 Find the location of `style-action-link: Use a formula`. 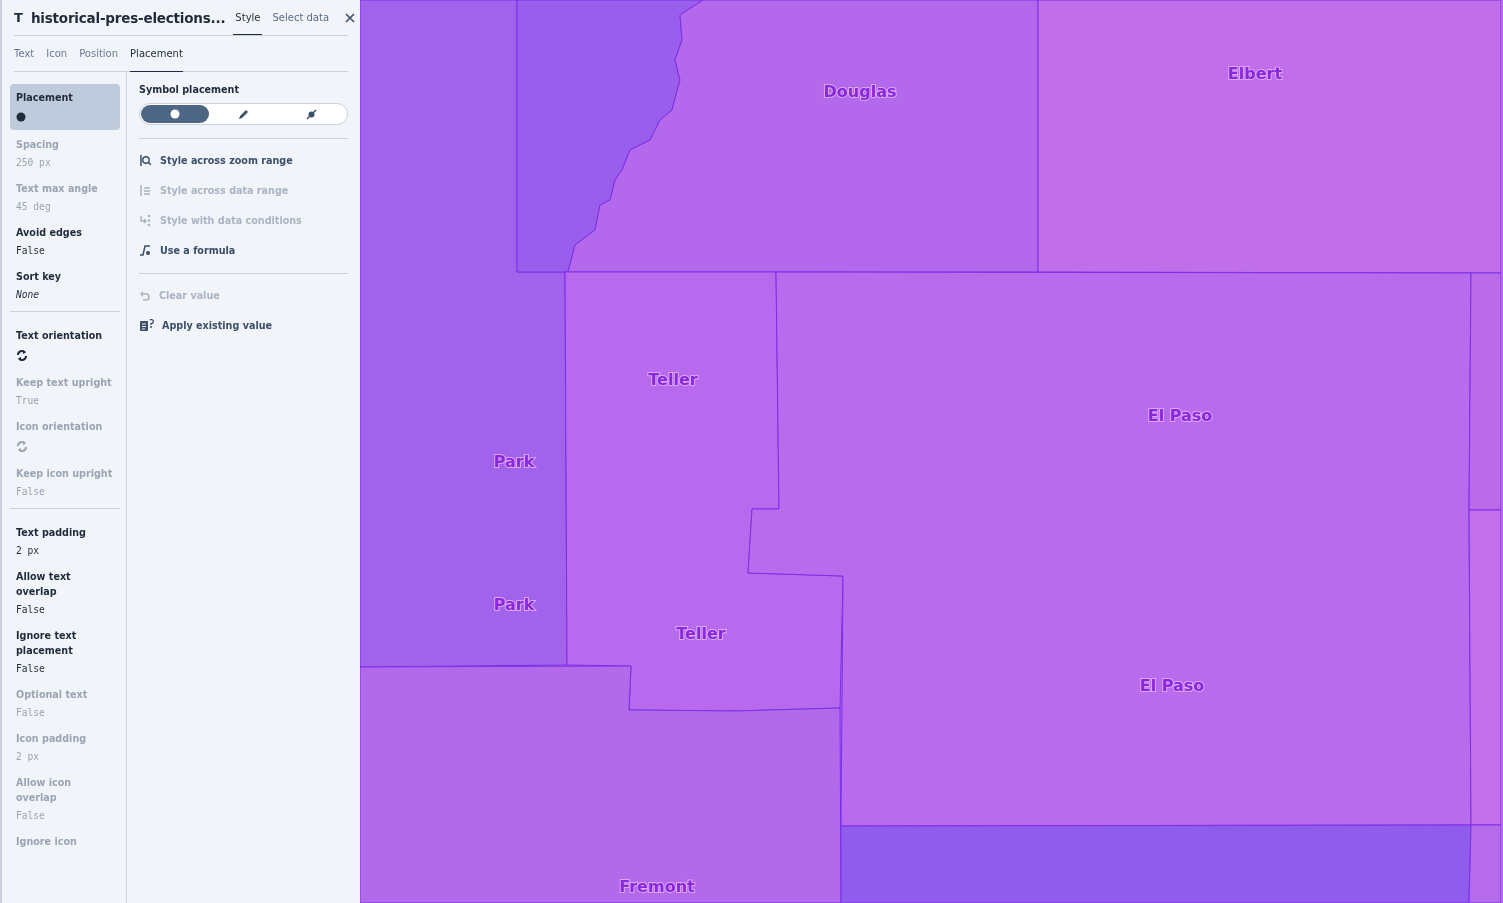

style-action-link: Use a formula is located at coordinates (187, 250).